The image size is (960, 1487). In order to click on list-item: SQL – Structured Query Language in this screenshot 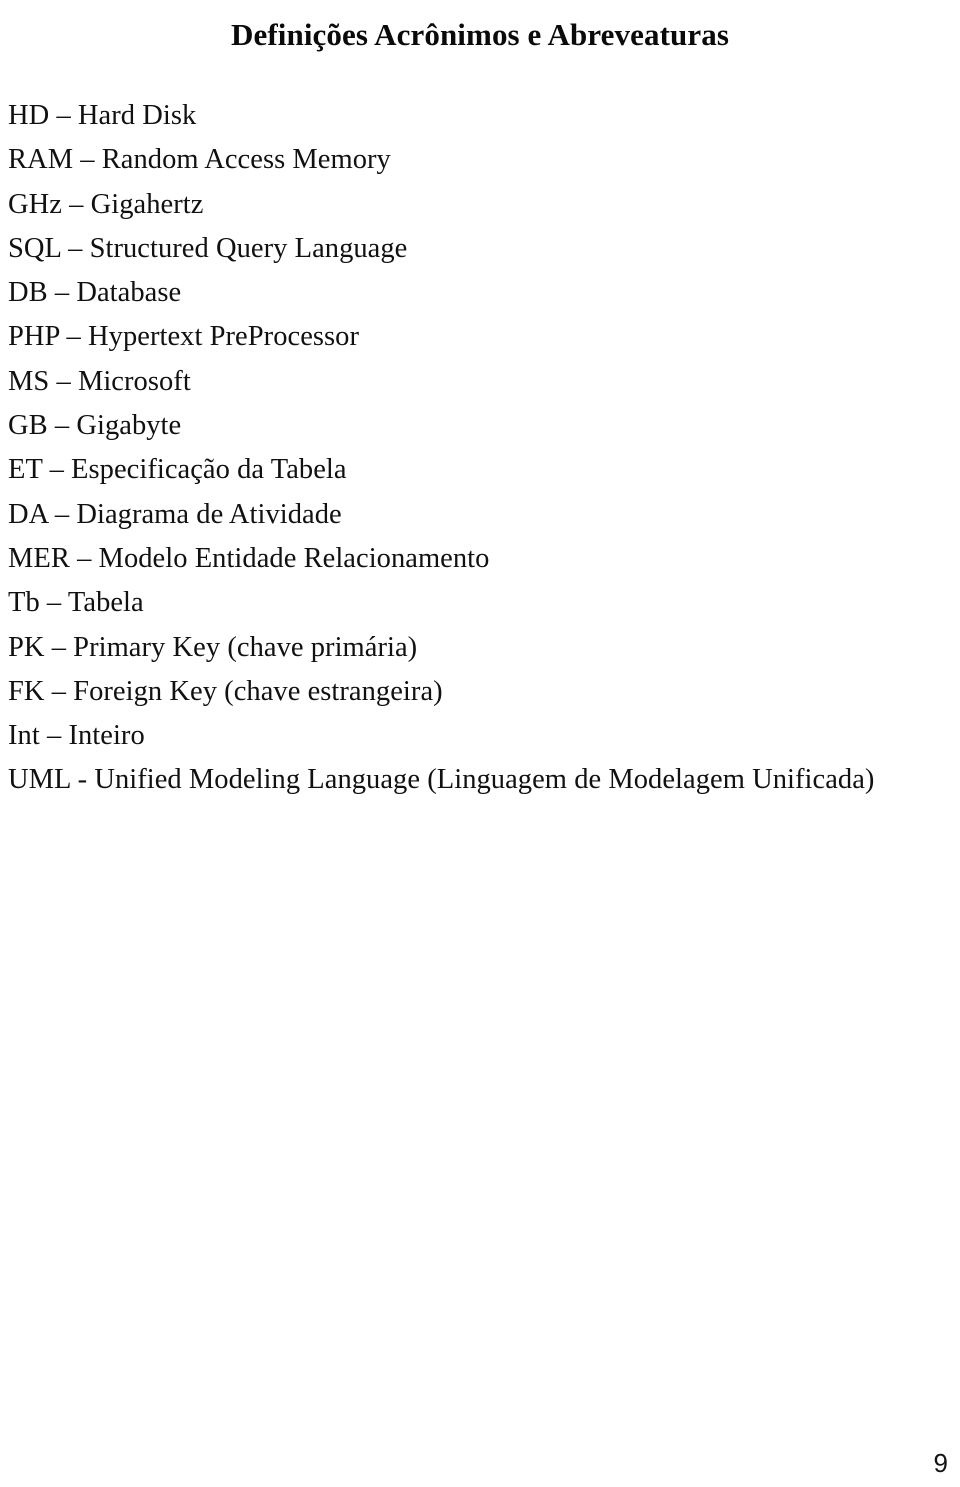, I will do `click(208, 248)`.